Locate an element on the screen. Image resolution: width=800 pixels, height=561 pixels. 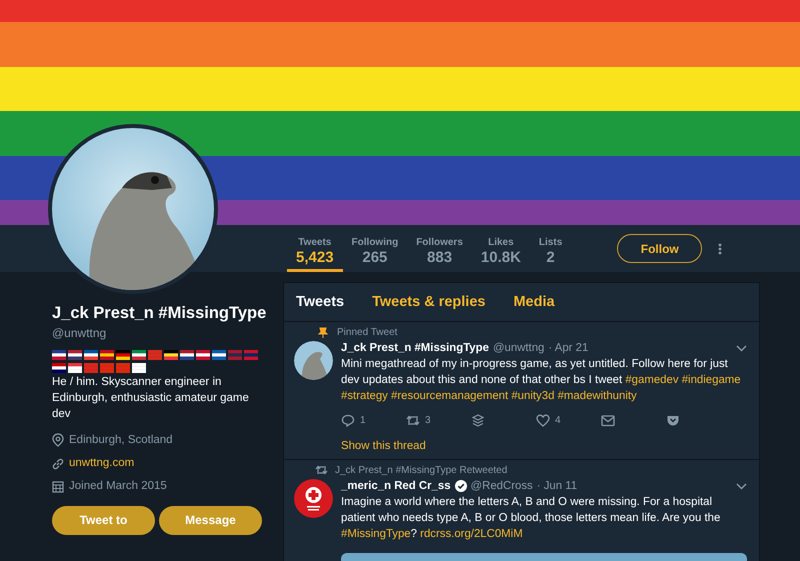
tweet-text: Imagine a world where the letters A, B and O were missing. For a hospital patient who needs type A, B or O blood, those letters mean life. Are you the #MissingType? rdcrss.org/2LC0MiM is located at coordinates (531, 518).